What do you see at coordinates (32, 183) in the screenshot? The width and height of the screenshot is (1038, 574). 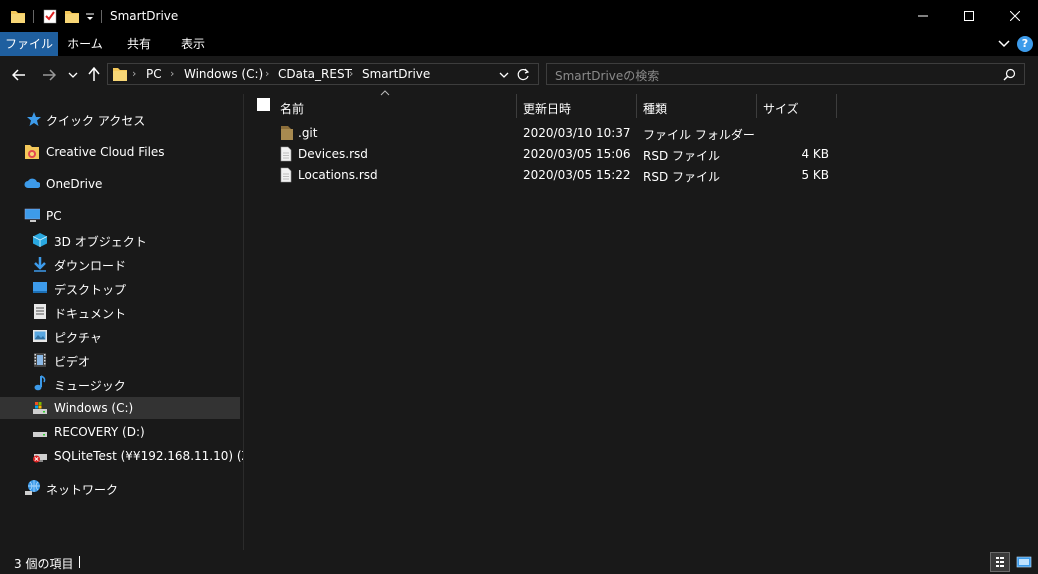 I see `onedrive-cloud-icon` at bounding box center [32, 183].